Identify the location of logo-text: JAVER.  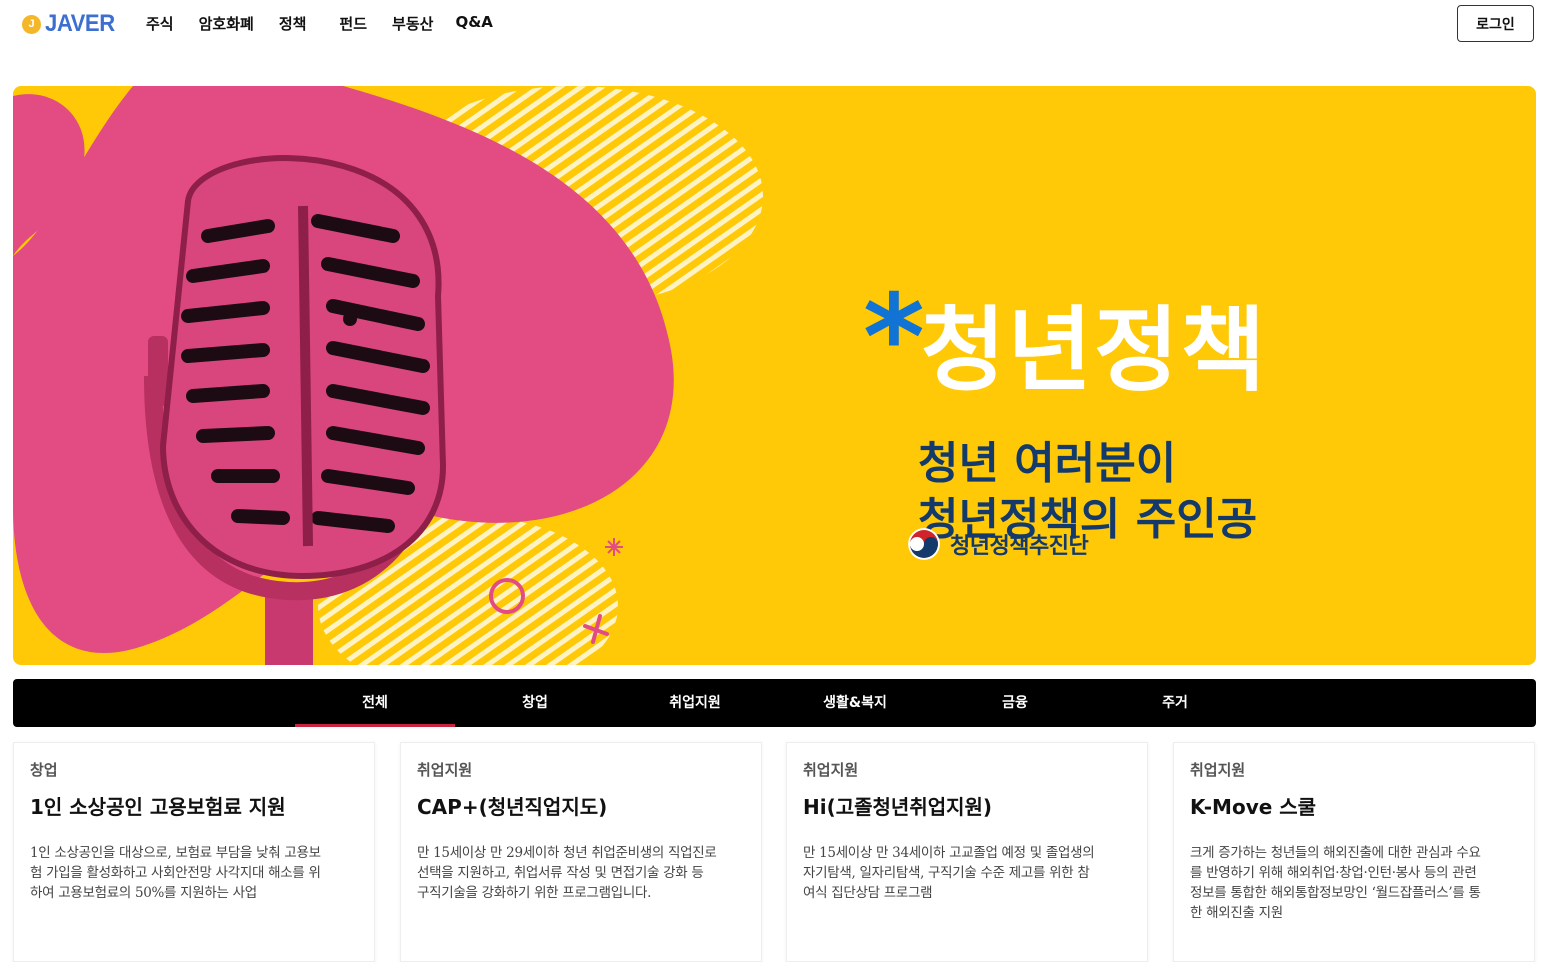
(80, 23).